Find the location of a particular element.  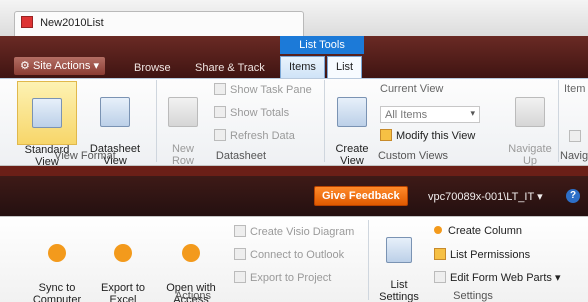

help-icon: ? is located at coordinates (573, 196).